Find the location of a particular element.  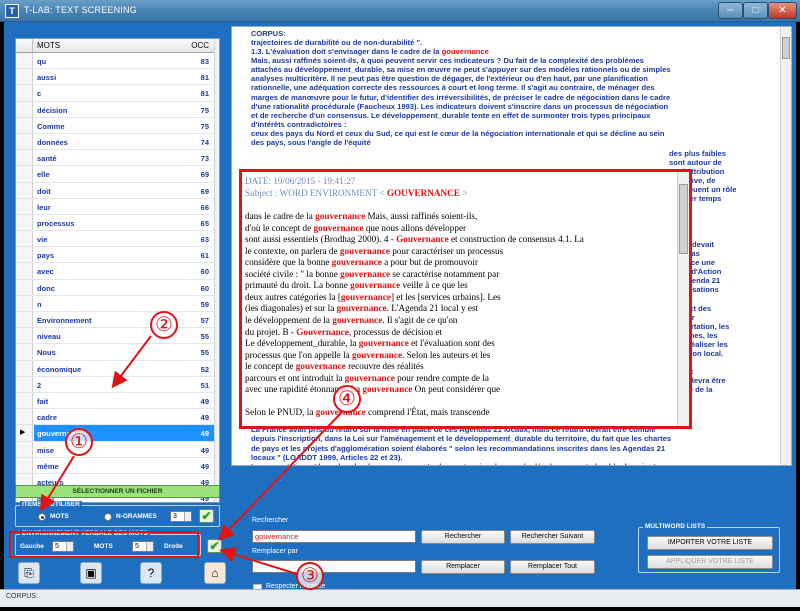

window-title: T-LAB: TEXT SCREENING is located at coordinates (80, 10).